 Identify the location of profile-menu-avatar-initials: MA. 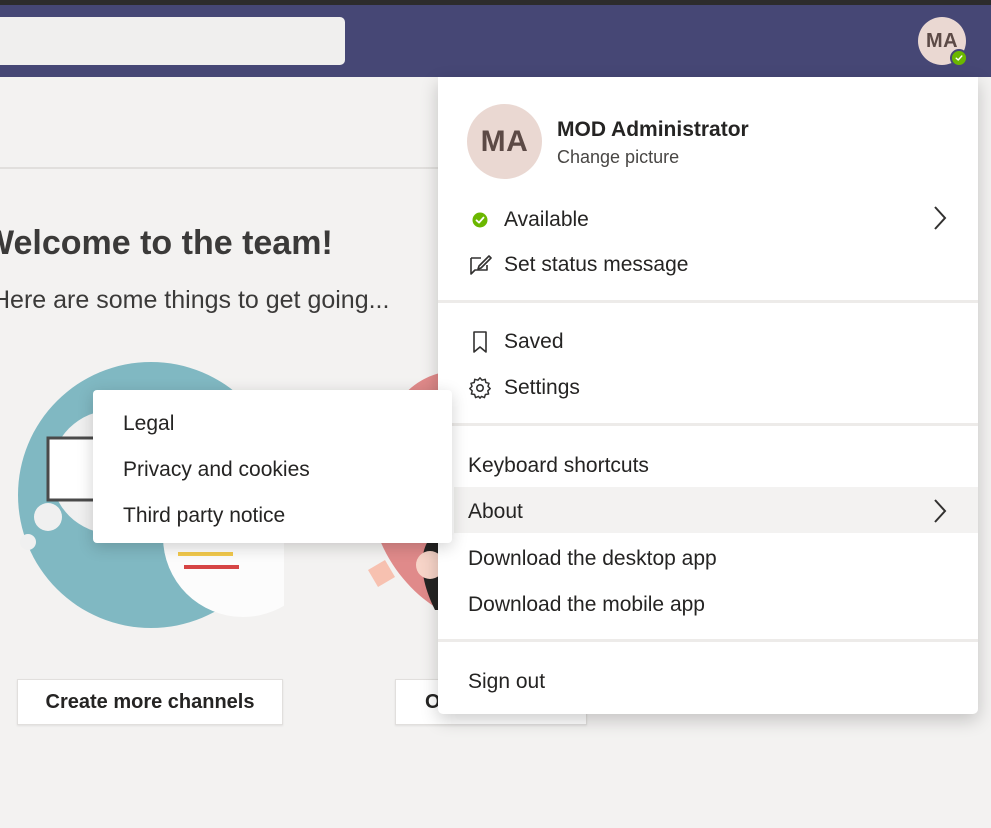
(504, 141).